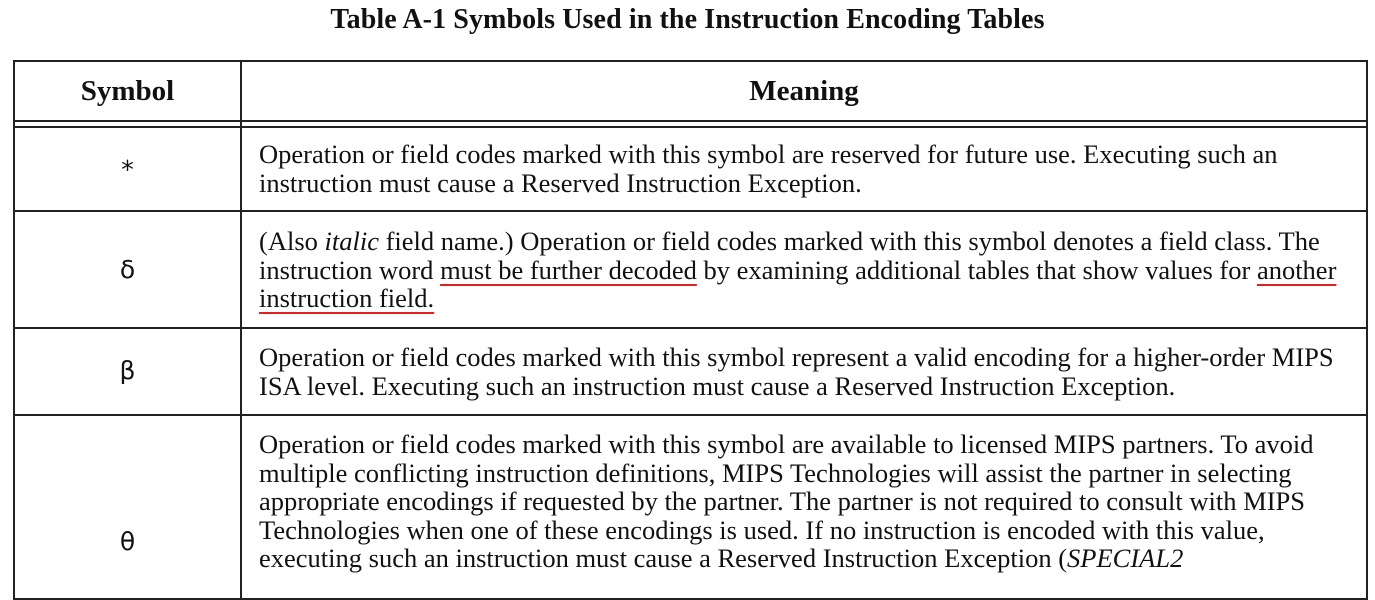 The width and height of the screenshot is (1375, 600). What do you see at coordinates (127, 269) in the screenshot?
I see `symbol-delta: δ` at bounding box center [127, 269].